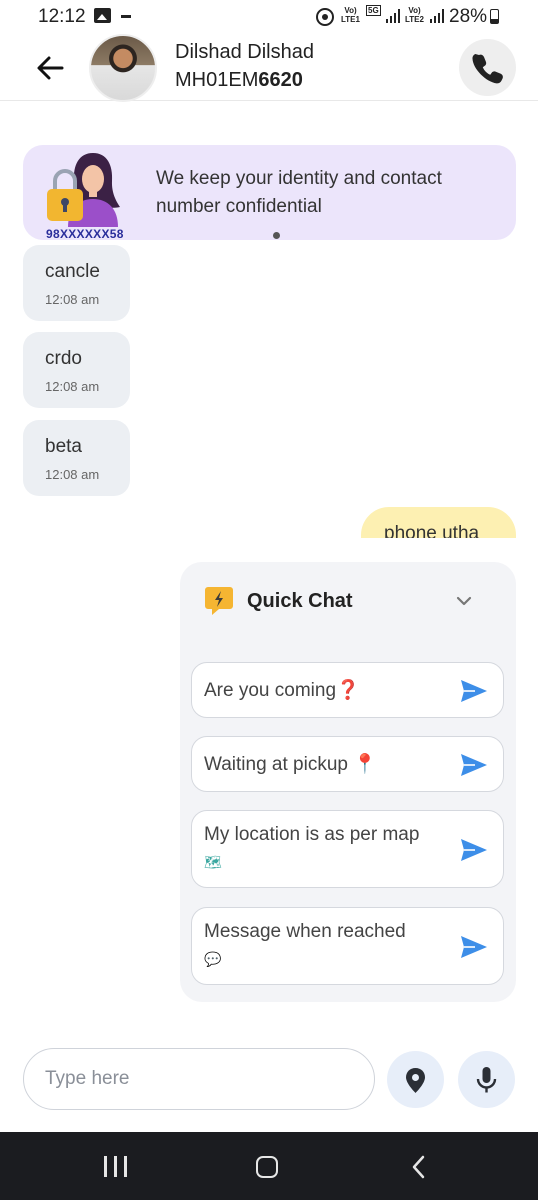  I want to click on sim2-tag-bottom: LTE2, so click(414, 19).